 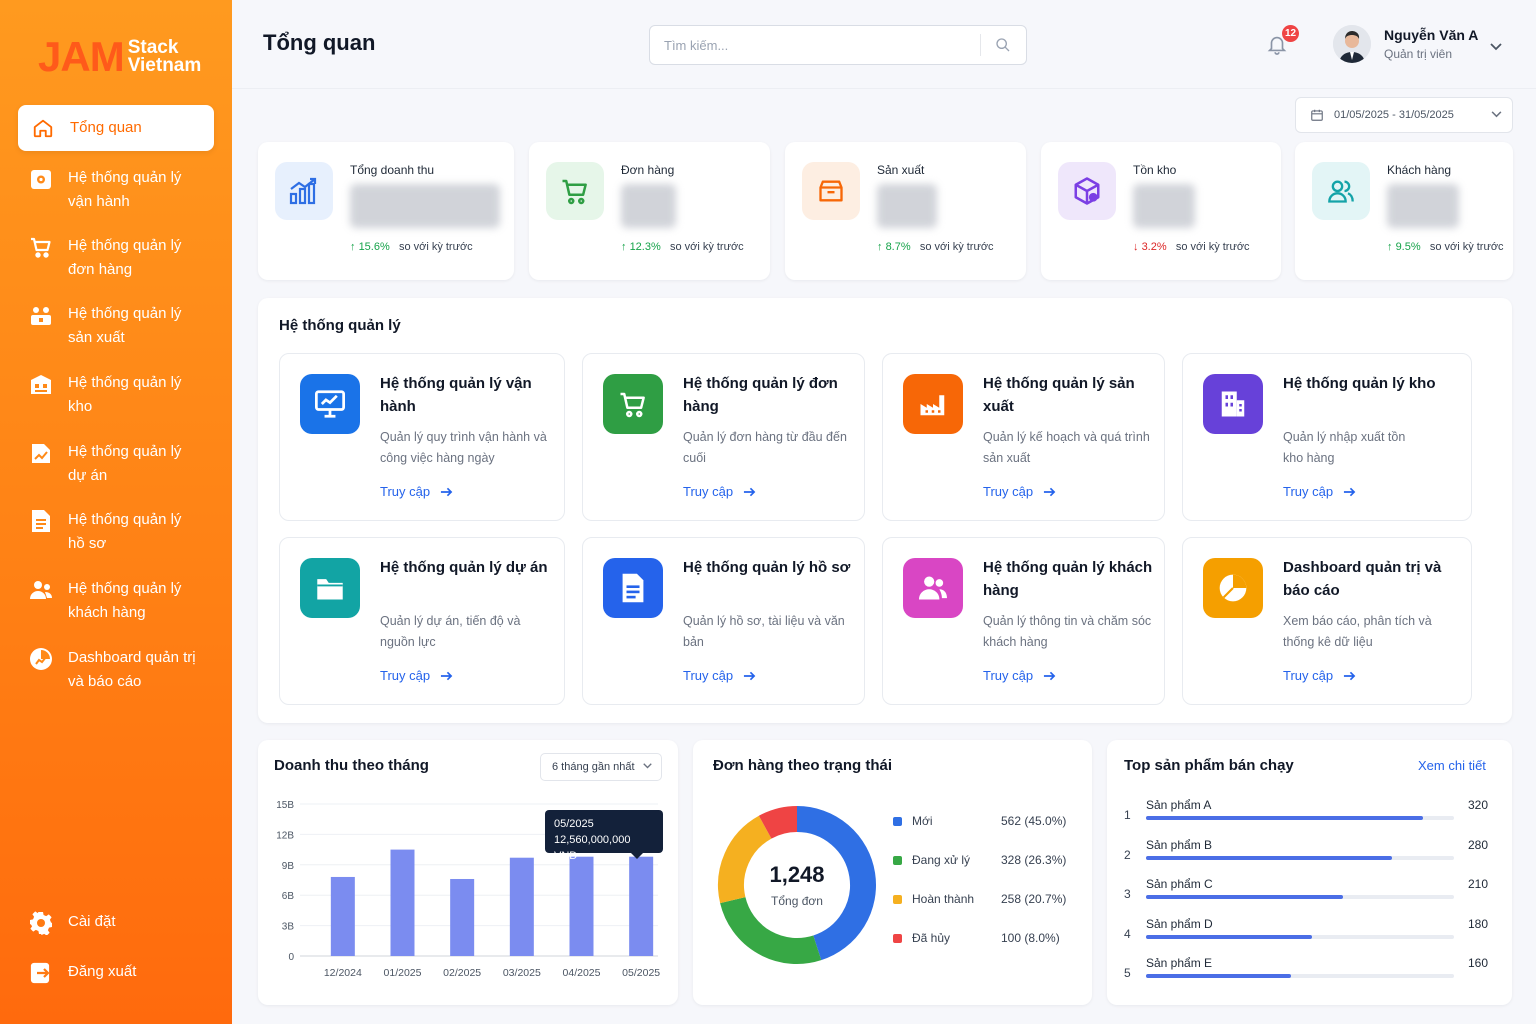 What do you see at coordinates (1306, 937) in the screenshot?
I see `product-row: 4 Sản phẩm D 180` at bounding box center [1306, 937].